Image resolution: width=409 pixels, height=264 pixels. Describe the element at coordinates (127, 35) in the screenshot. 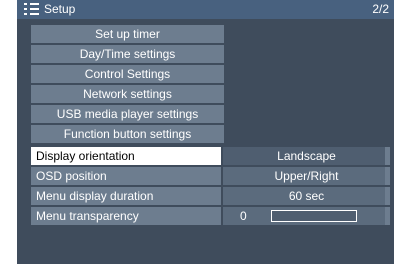

I see `set-up-timer-item: Set up timer` at that location.